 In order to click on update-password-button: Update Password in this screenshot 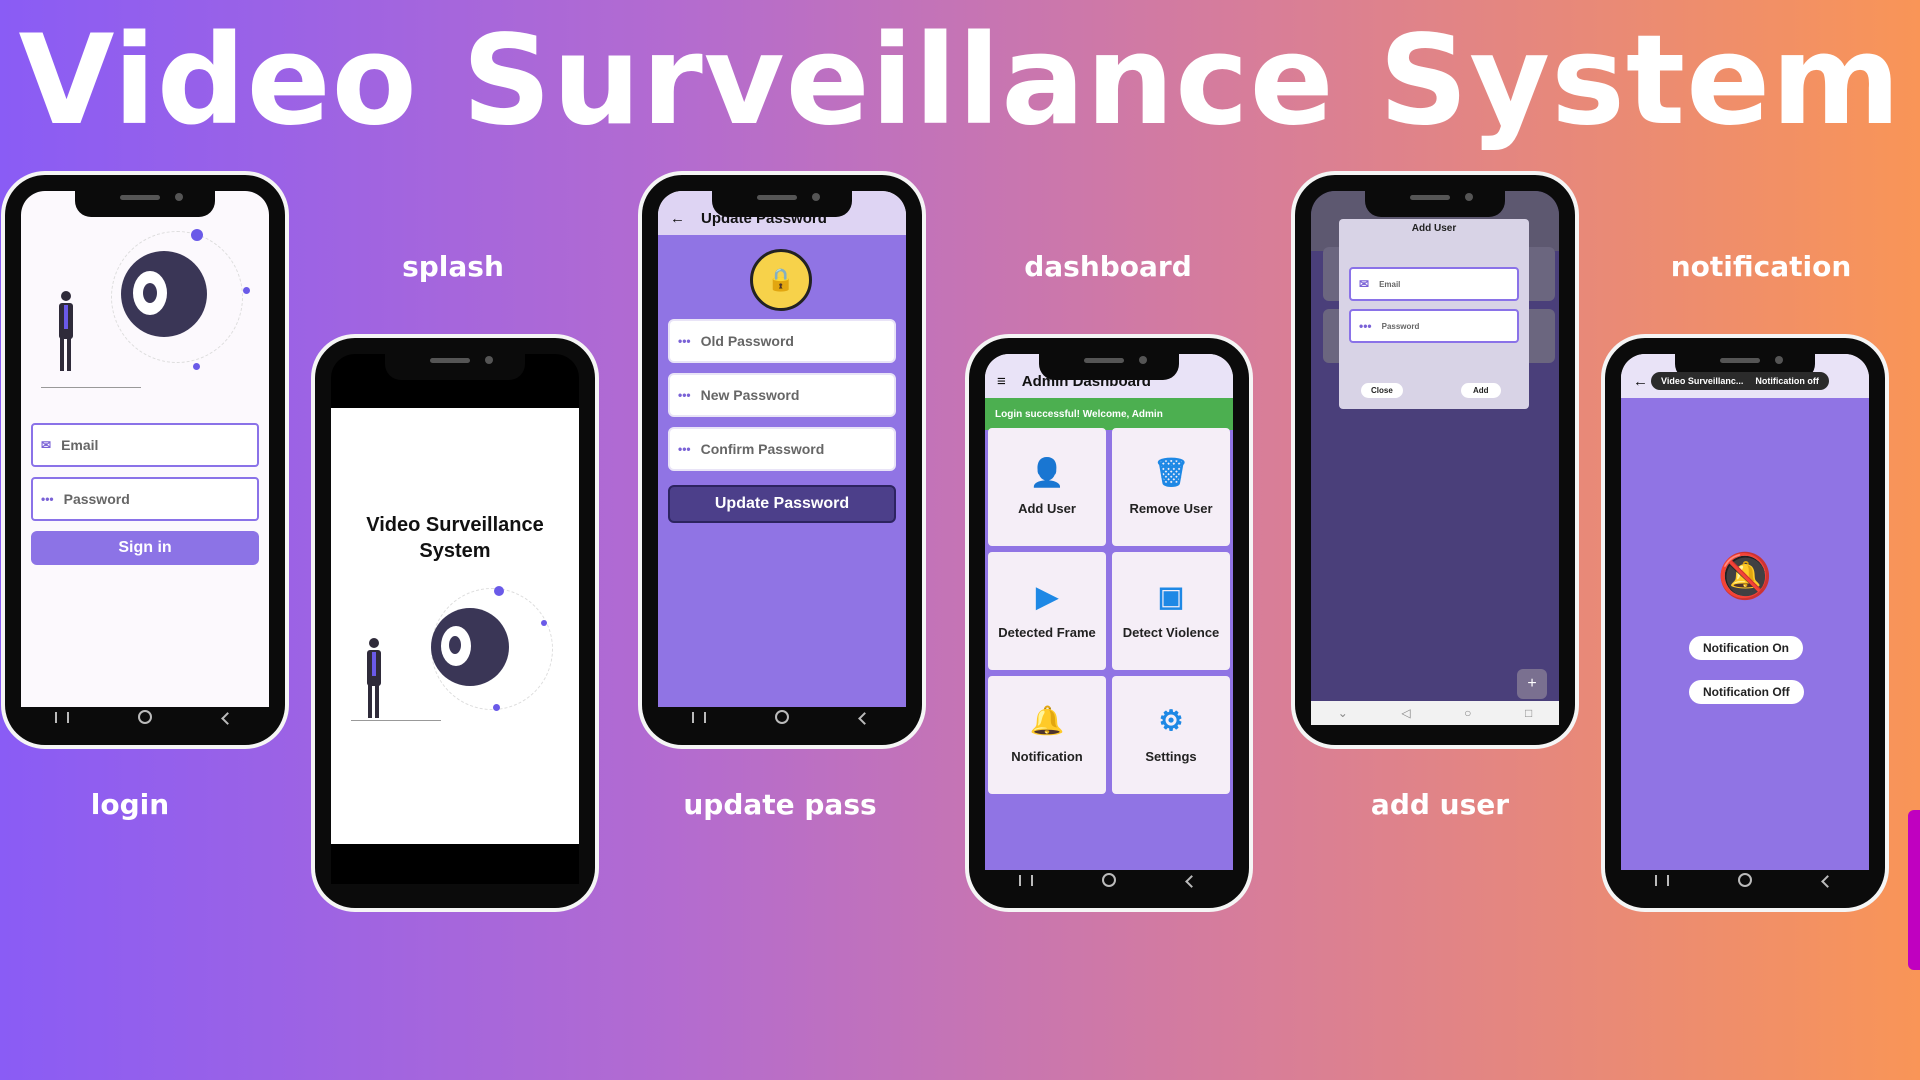, I will do `click(782, 504)`.